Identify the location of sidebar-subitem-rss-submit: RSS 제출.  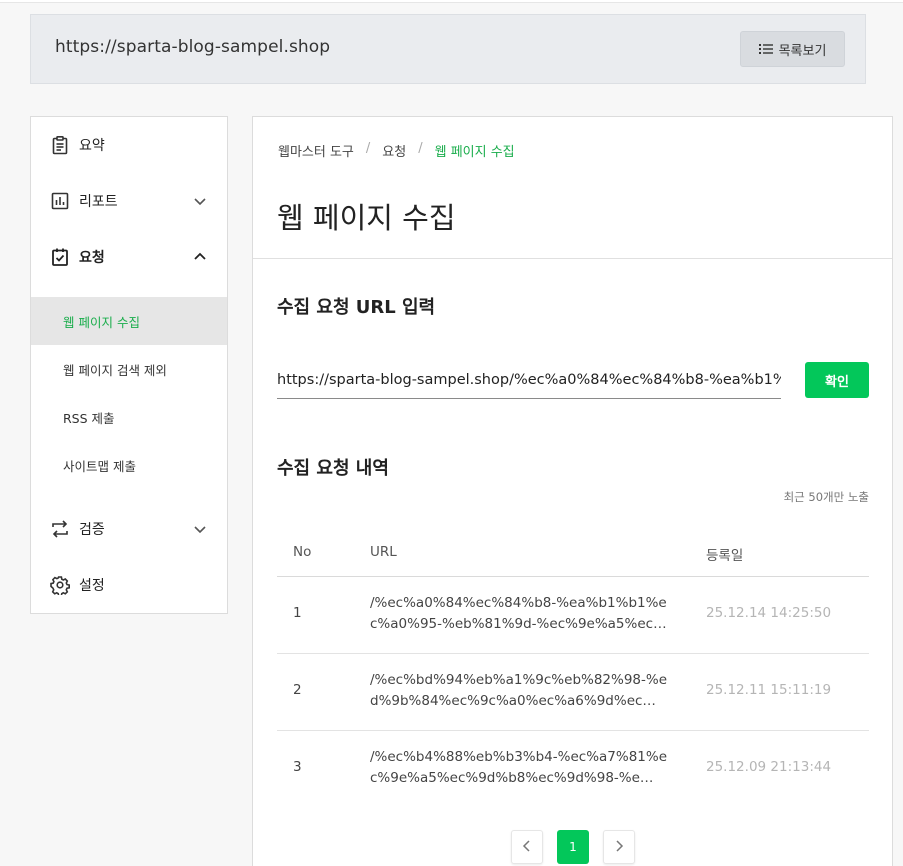
(129, 417).